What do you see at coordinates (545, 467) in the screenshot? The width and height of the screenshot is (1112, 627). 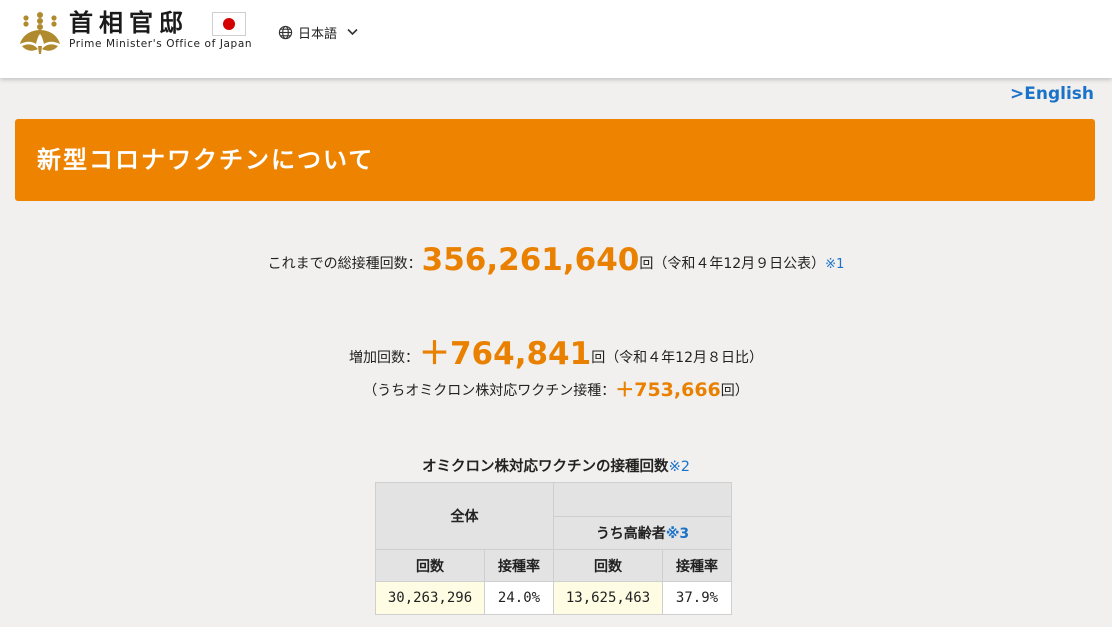 I see `table-title-text: オミクロン株対応ワクチンの接種回数` at bounding box center [545, 467].